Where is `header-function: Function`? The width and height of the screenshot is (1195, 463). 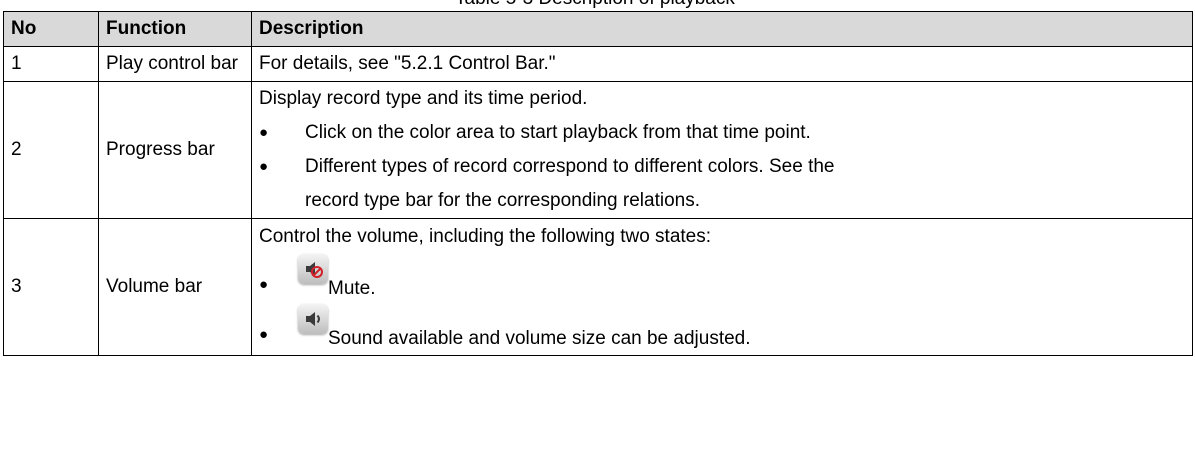
header-function: Function is located at coordinates (175, 29).